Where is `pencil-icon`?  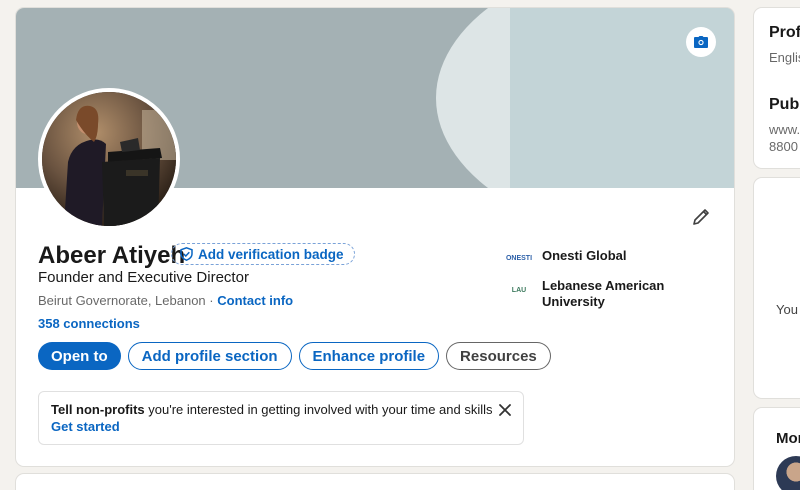 pencil-icon is located at coordinates (701, 217).